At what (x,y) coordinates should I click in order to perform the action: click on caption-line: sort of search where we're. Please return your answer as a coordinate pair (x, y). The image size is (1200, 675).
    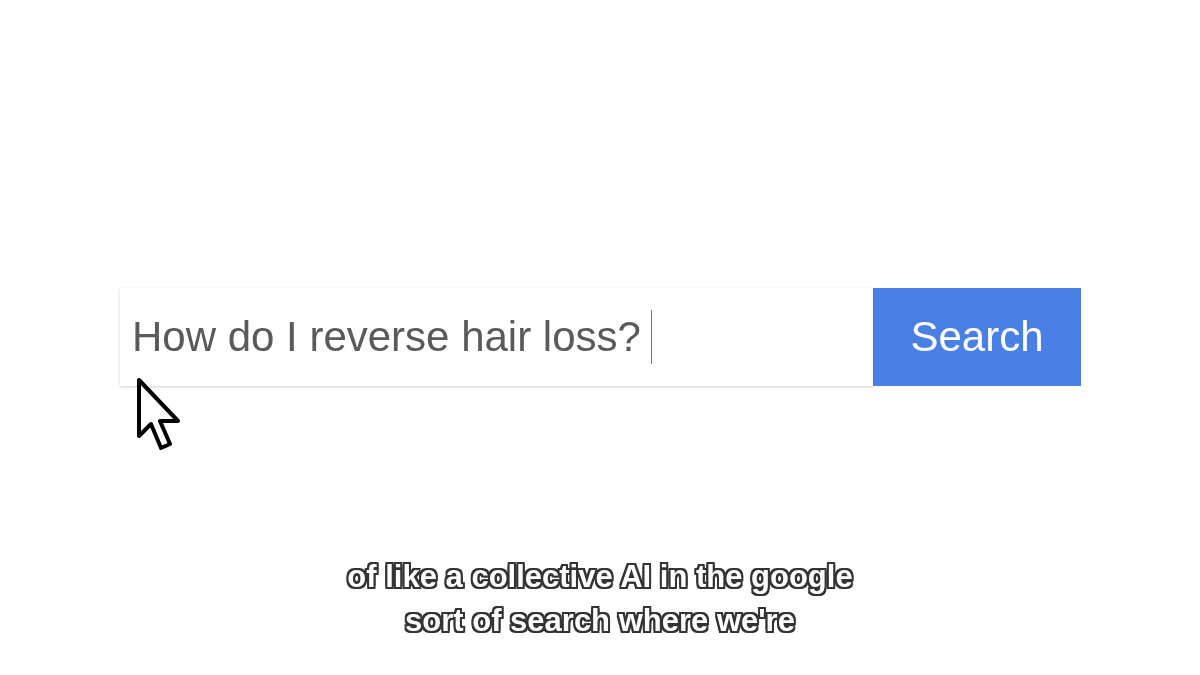
    Looking at the image, I should click on (600, 621).